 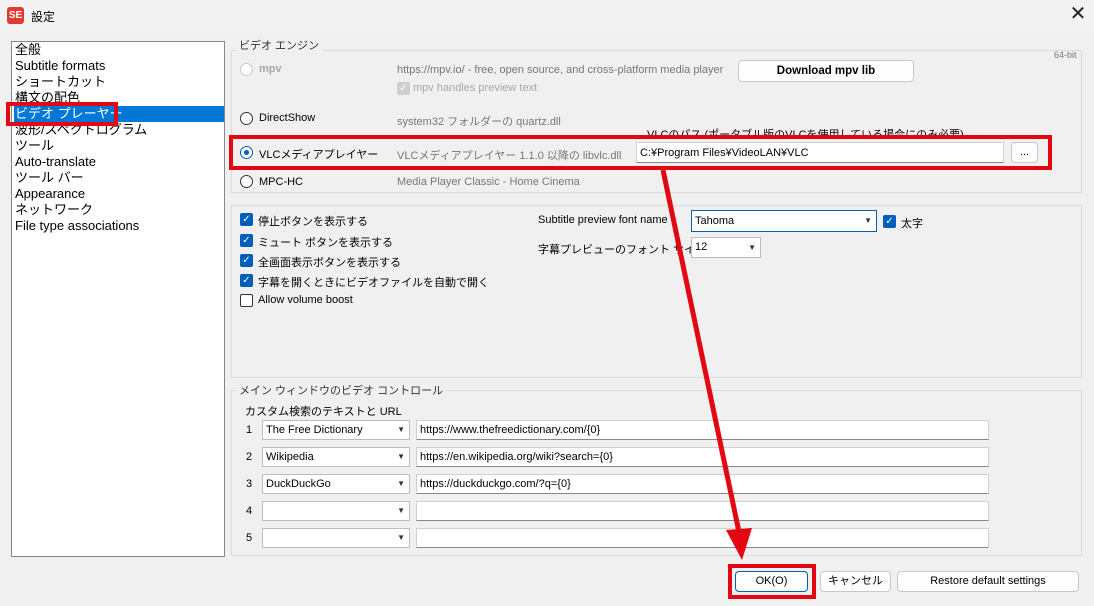 I want to click on annotation-arrow, so click(x=706, y=364).